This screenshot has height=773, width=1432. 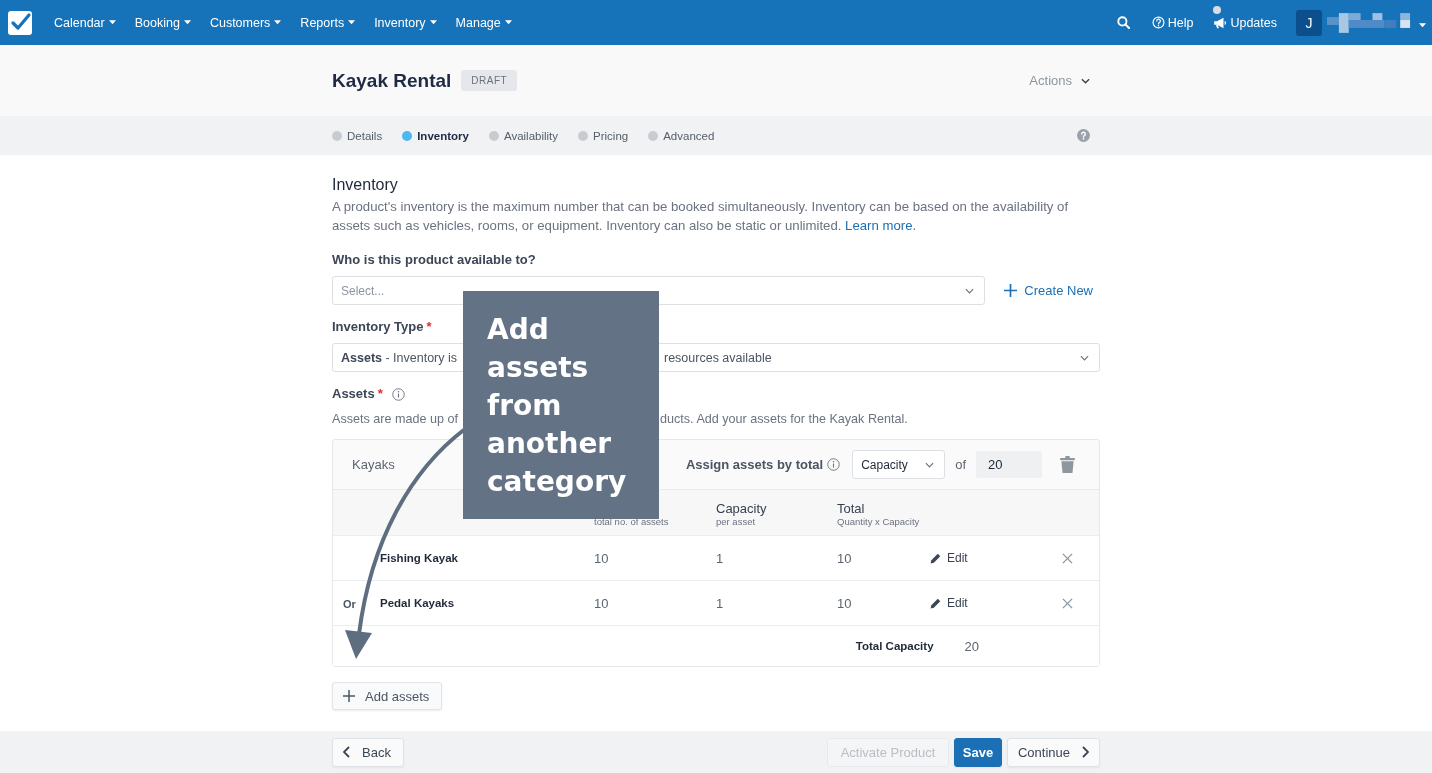 I want to click on total-capacity-value: 20, so click(x=971, y=646).